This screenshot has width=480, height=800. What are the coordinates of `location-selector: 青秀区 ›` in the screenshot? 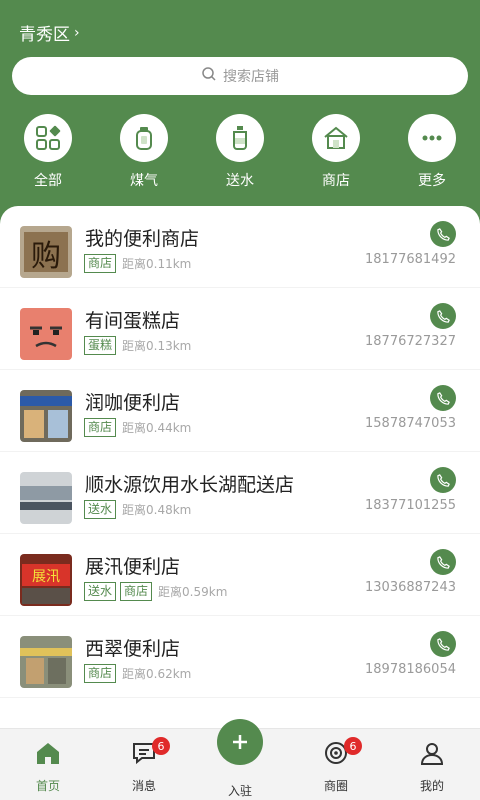 It's located at (49, 33).